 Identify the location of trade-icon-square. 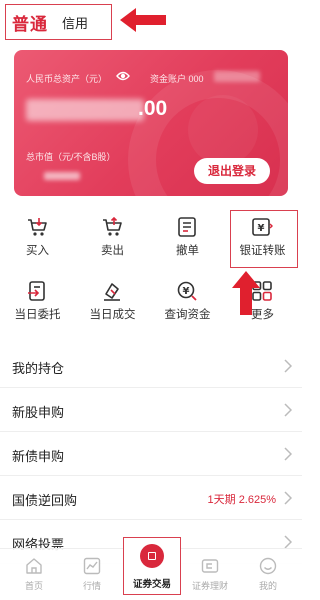
(152, 556).